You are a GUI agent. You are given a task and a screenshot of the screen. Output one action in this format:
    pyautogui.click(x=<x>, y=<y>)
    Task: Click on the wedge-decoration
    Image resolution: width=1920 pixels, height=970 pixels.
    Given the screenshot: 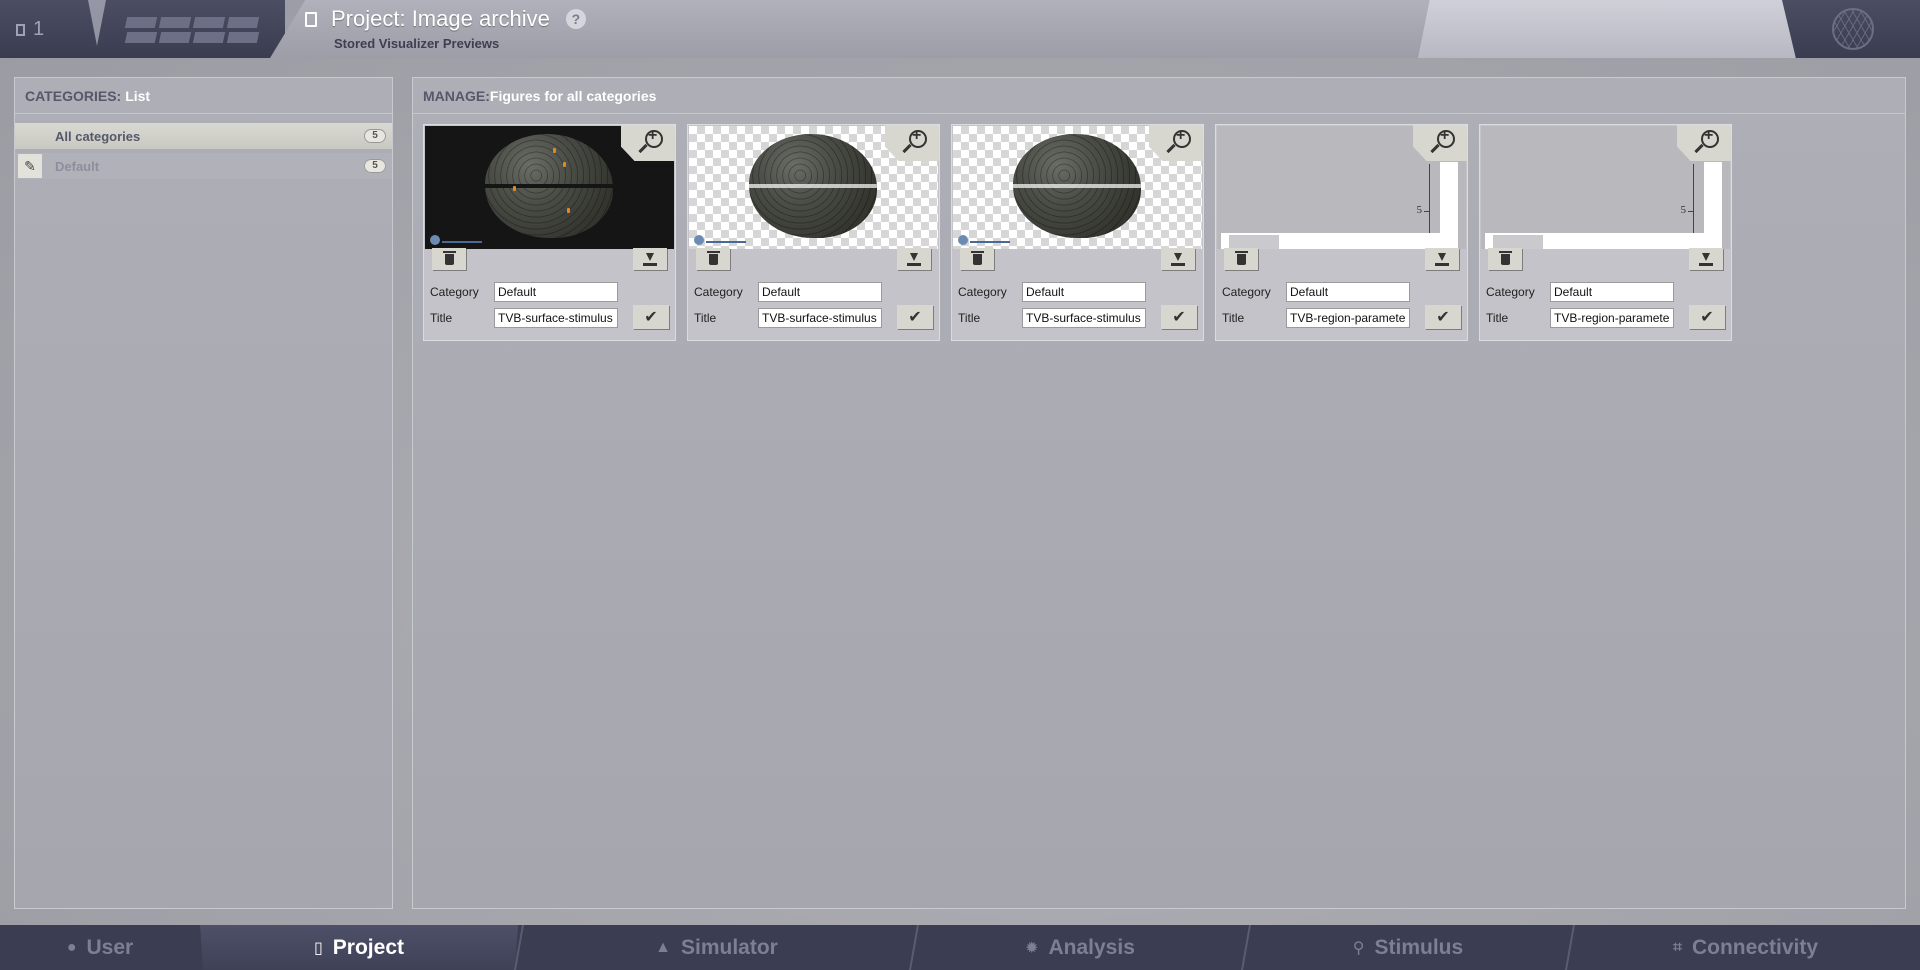 What is the action you would take?
    pyautogui.click(x=97, y=23)
    